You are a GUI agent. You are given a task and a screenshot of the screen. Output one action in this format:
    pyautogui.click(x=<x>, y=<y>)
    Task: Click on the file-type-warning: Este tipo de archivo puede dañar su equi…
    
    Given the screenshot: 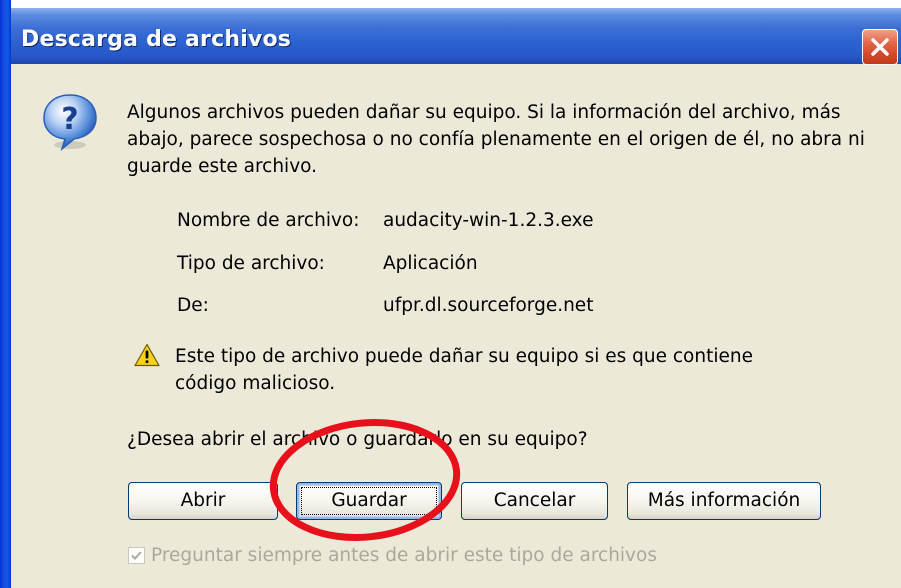 What is the action you would take?
    pyautogui.click(x=464, y=370)
    